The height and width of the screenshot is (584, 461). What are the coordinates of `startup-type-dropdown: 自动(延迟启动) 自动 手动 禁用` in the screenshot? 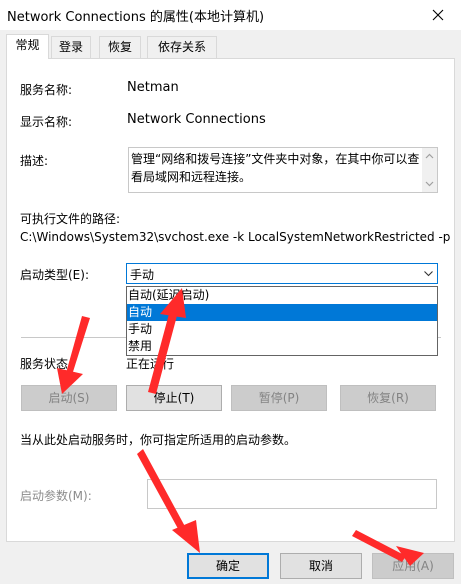 It's located at (282, 321).